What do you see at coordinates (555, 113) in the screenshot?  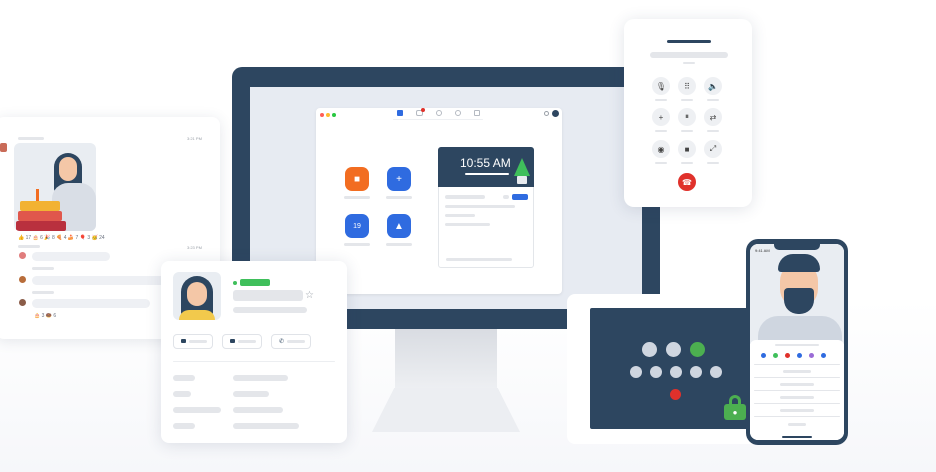 I see `profile-avatar` at bounding box center [555, 113].